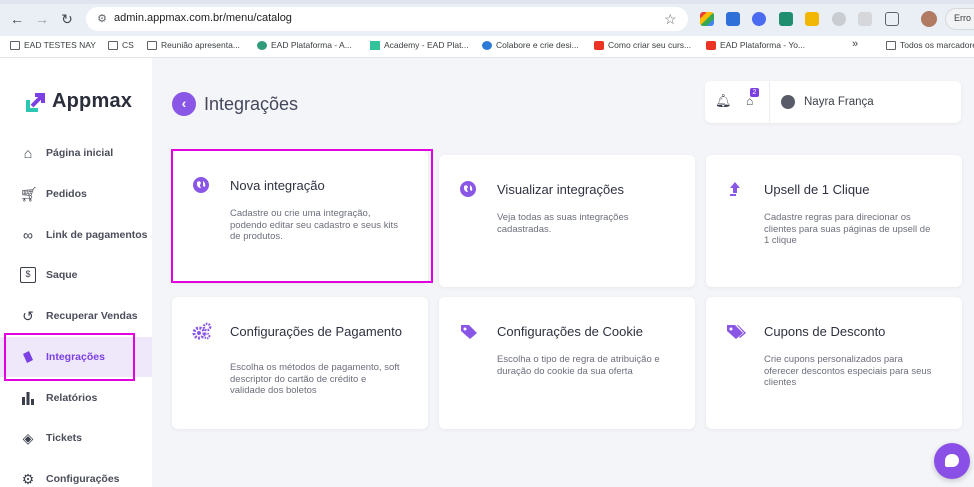  What do you see at coordinates (97, 235) in the screenshot?
I see `sidebar-item-label: Link de pagamentos` at bounding box center [97, 235].